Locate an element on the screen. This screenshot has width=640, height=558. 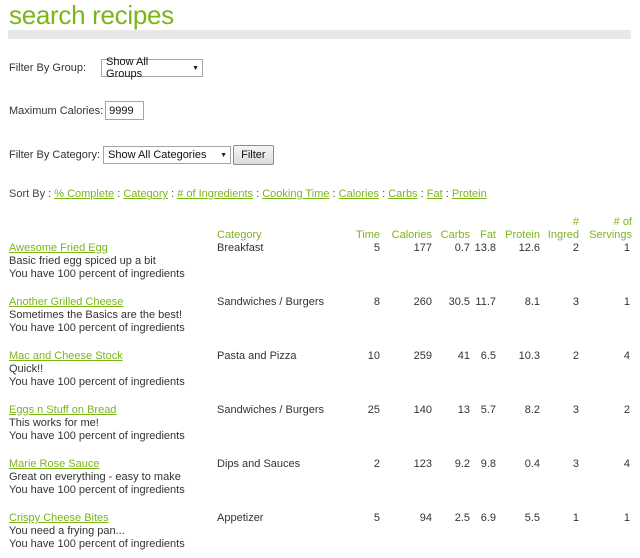
sort-category: Category is located at coordinates (145, 194).